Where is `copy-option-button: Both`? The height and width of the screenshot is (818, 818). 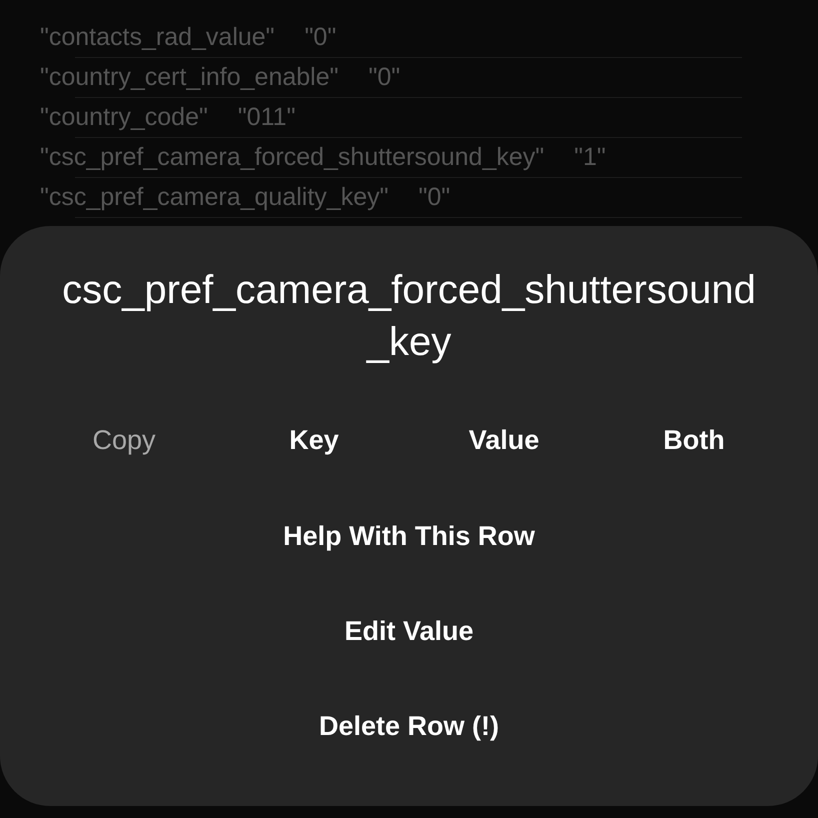 copy-option-button: Both is located at coordinates (694, 440).